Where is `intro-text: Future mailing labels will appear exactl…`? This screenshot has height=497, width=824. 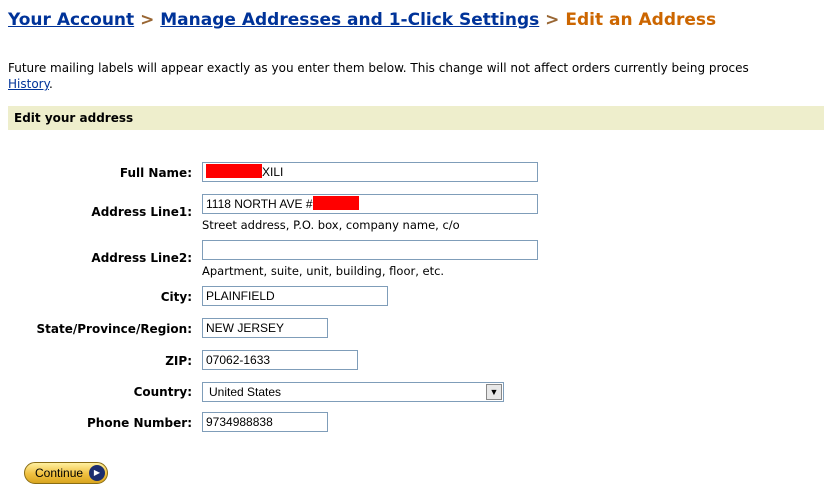 intro-text: Future mailing labels will appear exactl… is located at coordinates (416, 76).